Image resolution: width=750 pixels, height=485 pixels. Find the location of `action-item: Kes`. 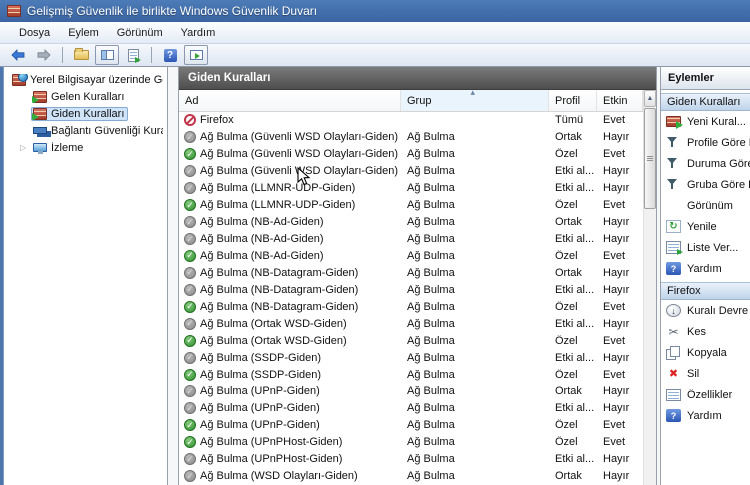

action-item: Kes is located at coordinates (705, 331).